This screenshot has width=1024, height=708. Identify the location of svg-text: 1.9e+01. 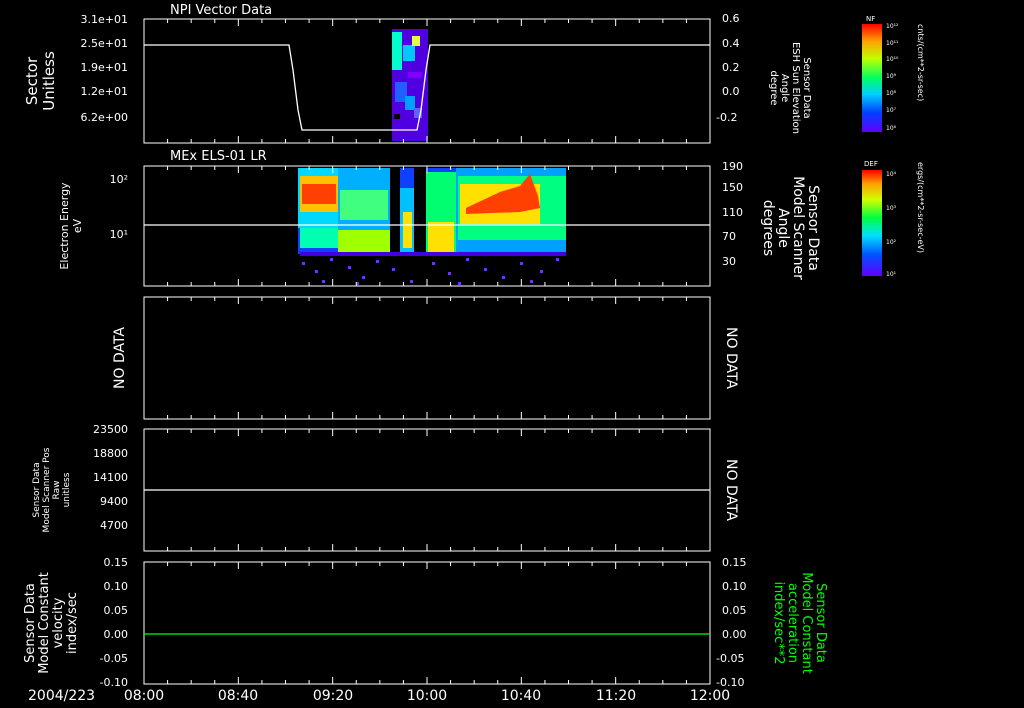
(104, 67).